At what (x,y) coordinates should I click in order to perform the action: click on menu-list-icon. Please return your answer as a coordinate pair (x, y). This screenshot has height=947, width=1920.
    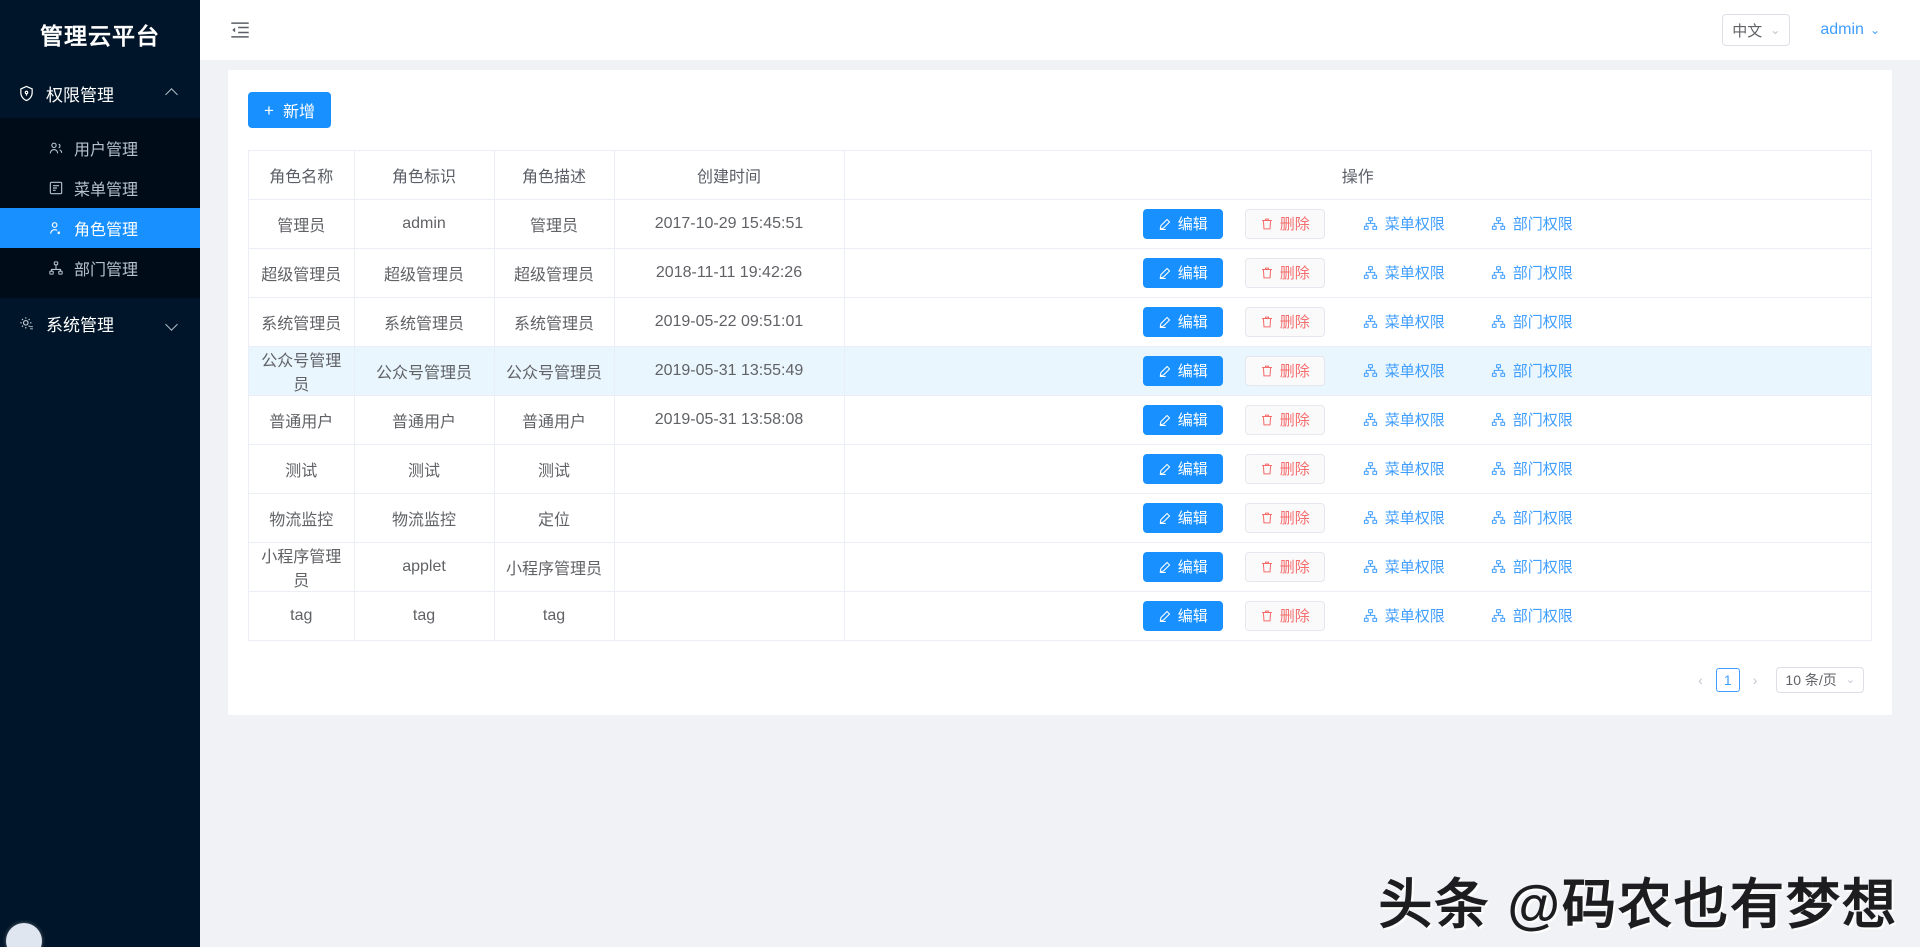
    Looking at the image, I should click on (56, 188).